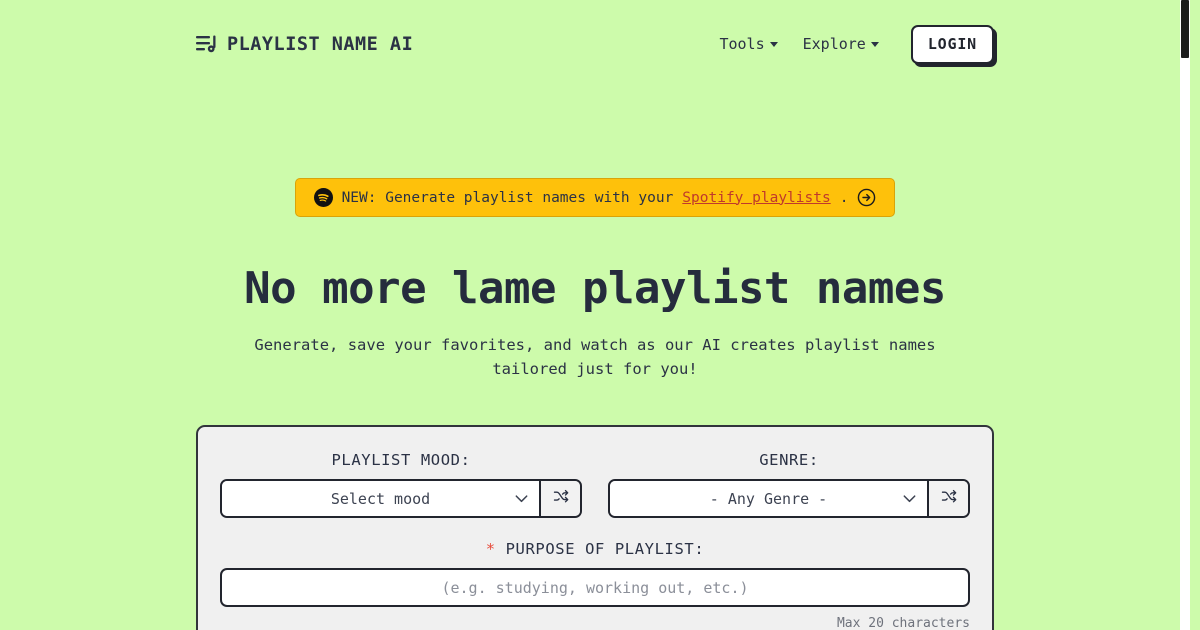 This screenshot has width=1200, height=630. What do you see at coordinates (595, 44) in the screenshot?
I see `site-header: PLAYLIST NAME AI Tools Explore LOGIN` at bounding box center [595, 44].